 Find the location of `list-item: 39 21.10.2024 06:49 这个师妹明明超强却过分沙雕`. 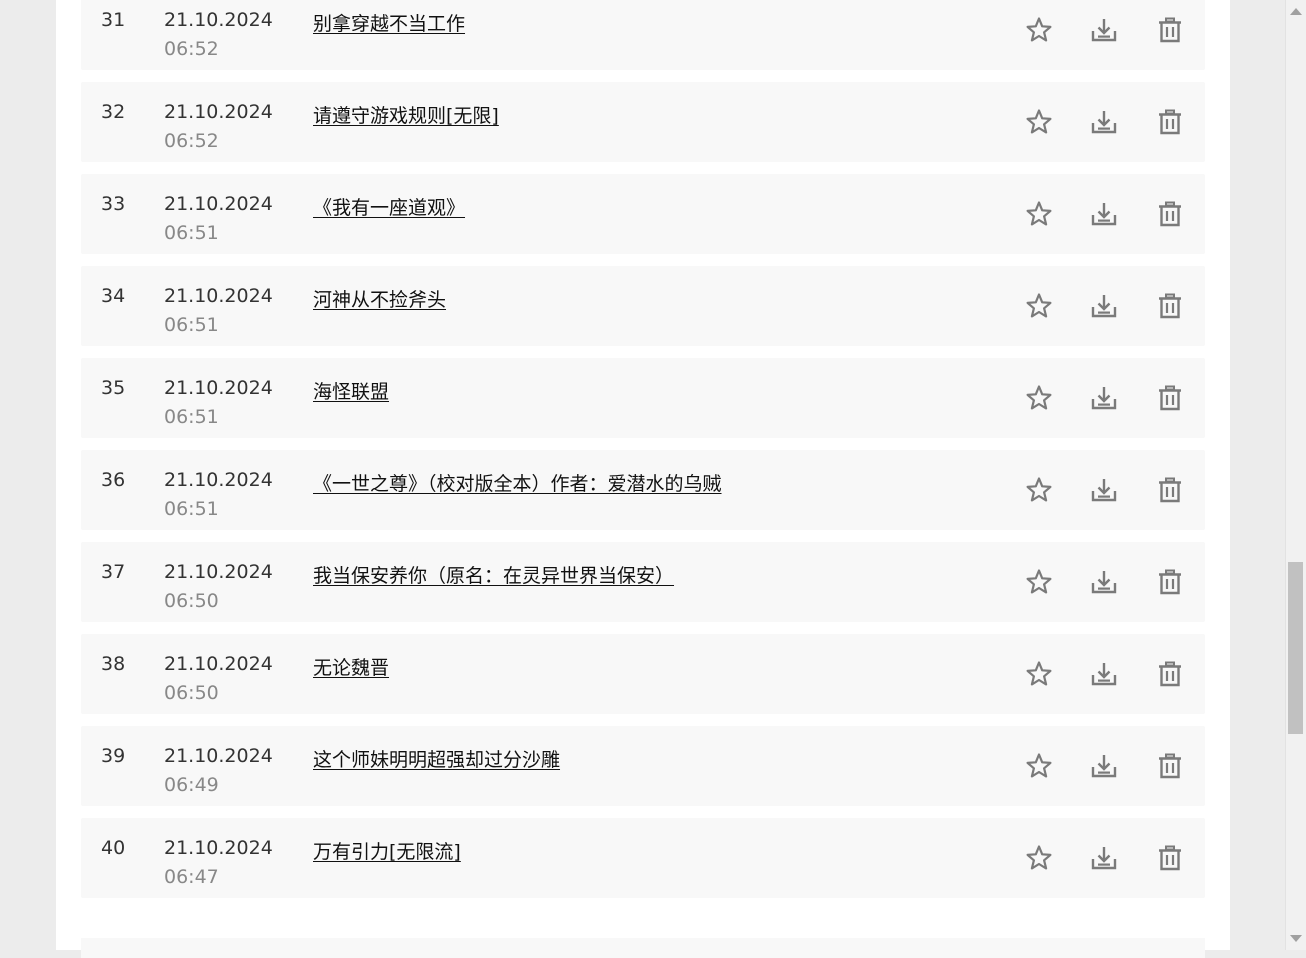

list-item: 39 21.10.2024 06:49 这个师妹明明超强却过分沙雕 is located at coordinates (643, 766).